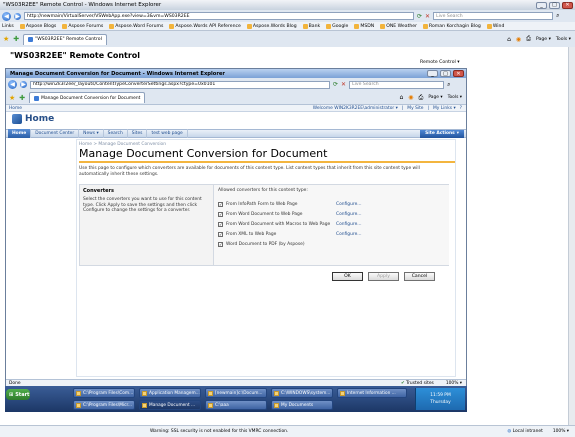 Image resolution: width=575 pixels, height=437 pixels. I want to click on remote-control-menu: Remote Control ▾, so click(440, 62).